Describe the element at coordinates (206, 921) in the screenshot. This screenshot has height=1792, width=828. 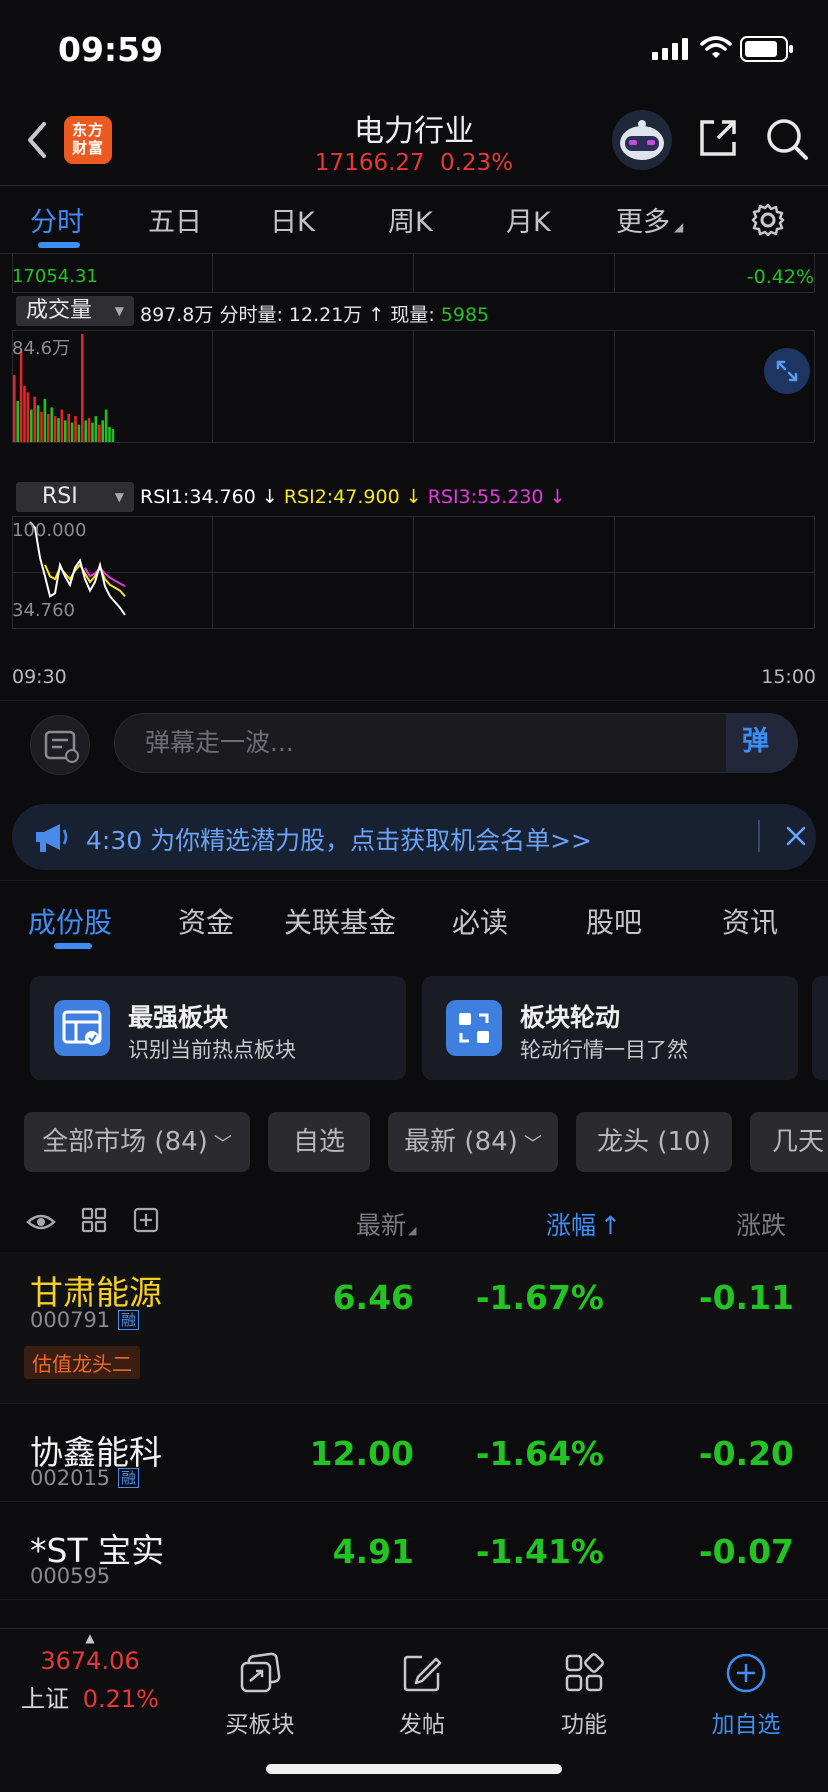
I see `tab-funds: 资金` at that location.